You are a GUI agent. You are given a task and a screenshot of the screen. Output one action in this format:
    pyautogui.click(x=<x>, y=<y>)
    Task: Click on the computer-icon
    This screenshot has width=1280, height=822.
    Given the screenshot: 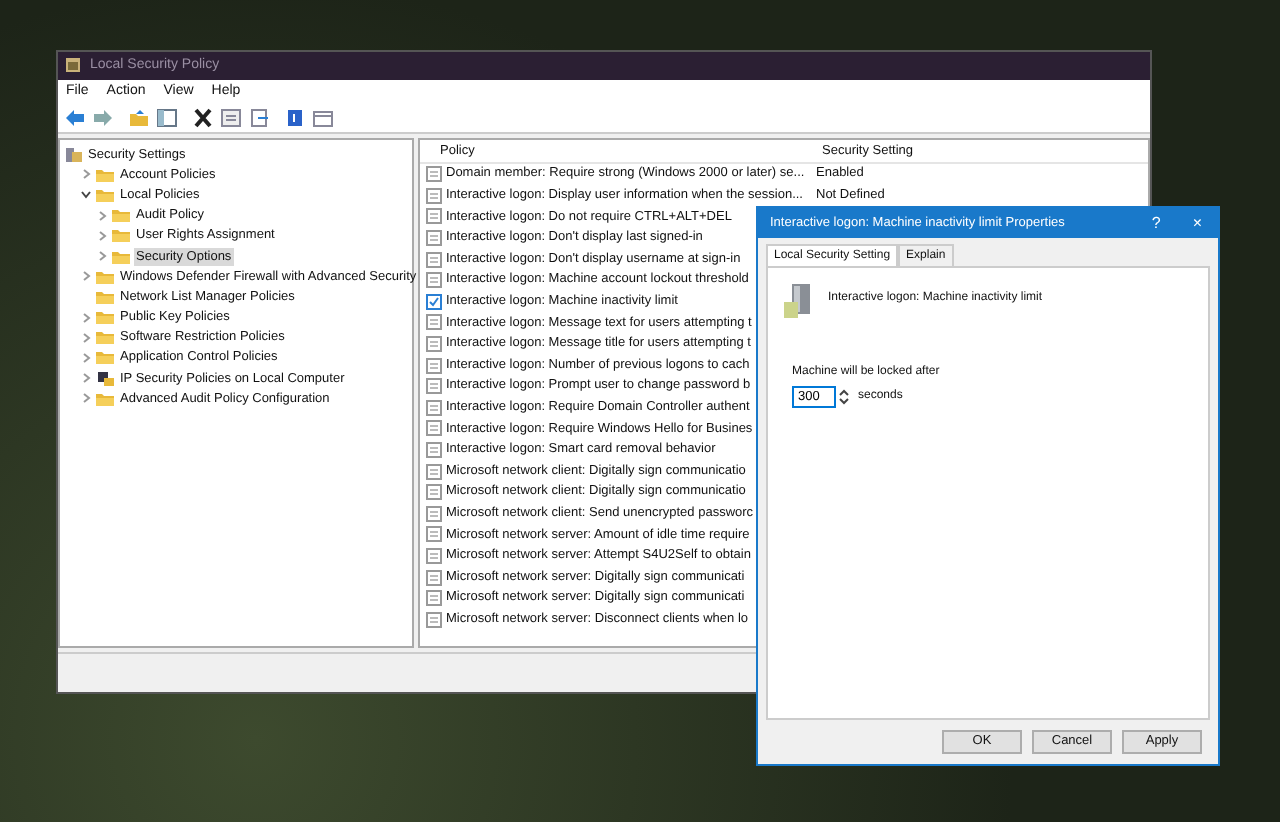 What is the action you would take?
    pyautogui.click(x=105, y=378)
    